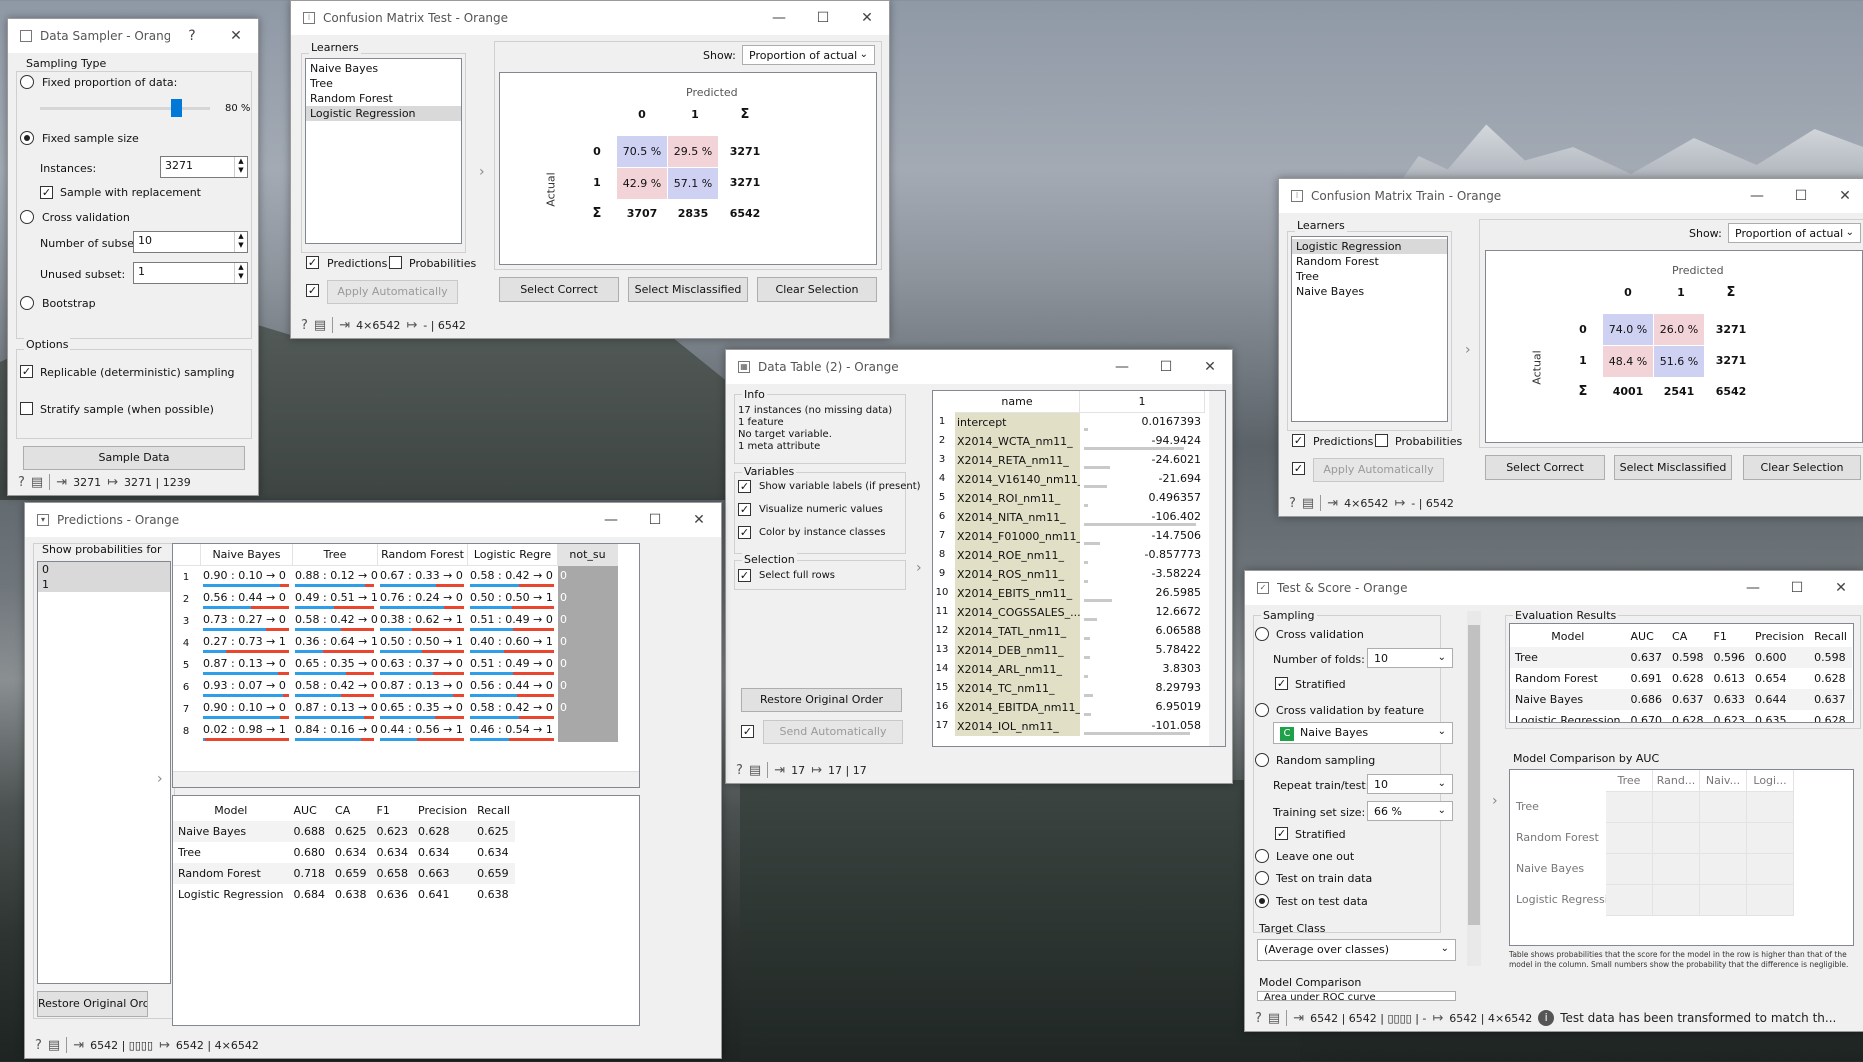 The image size is (1863, 1062). I want to click on color-checkbox: ✓, so click(744, 532).